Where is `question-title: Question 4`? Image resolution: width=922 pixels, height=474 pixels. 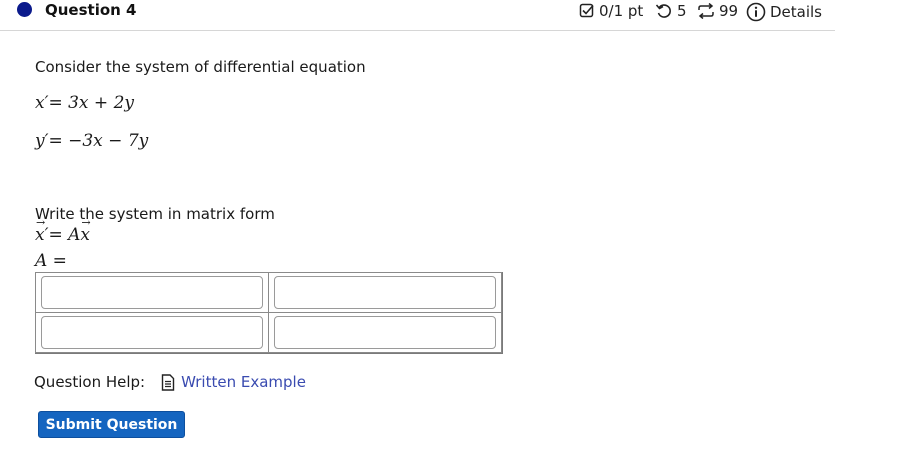 question-title: Question 4 is located at coordinates (91, 10).